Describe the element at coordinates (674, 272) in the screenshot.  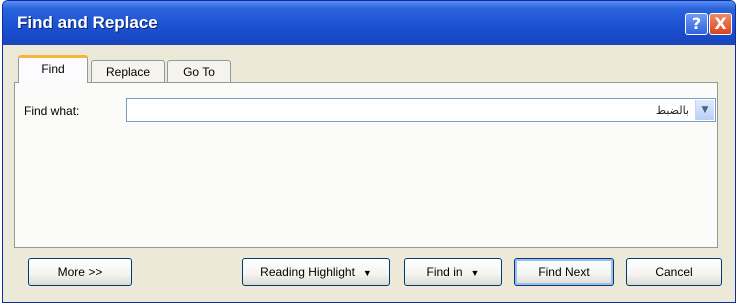
I see `cancel-button: Cancel` at that location.